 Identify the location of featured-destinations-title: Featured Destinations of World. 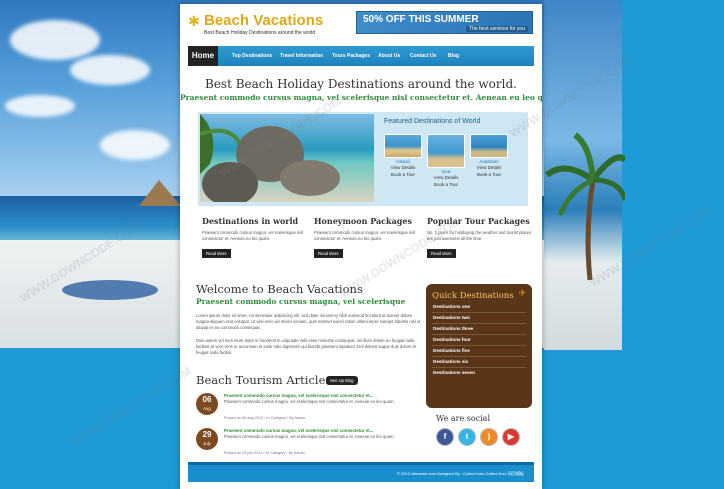
(432, 121).